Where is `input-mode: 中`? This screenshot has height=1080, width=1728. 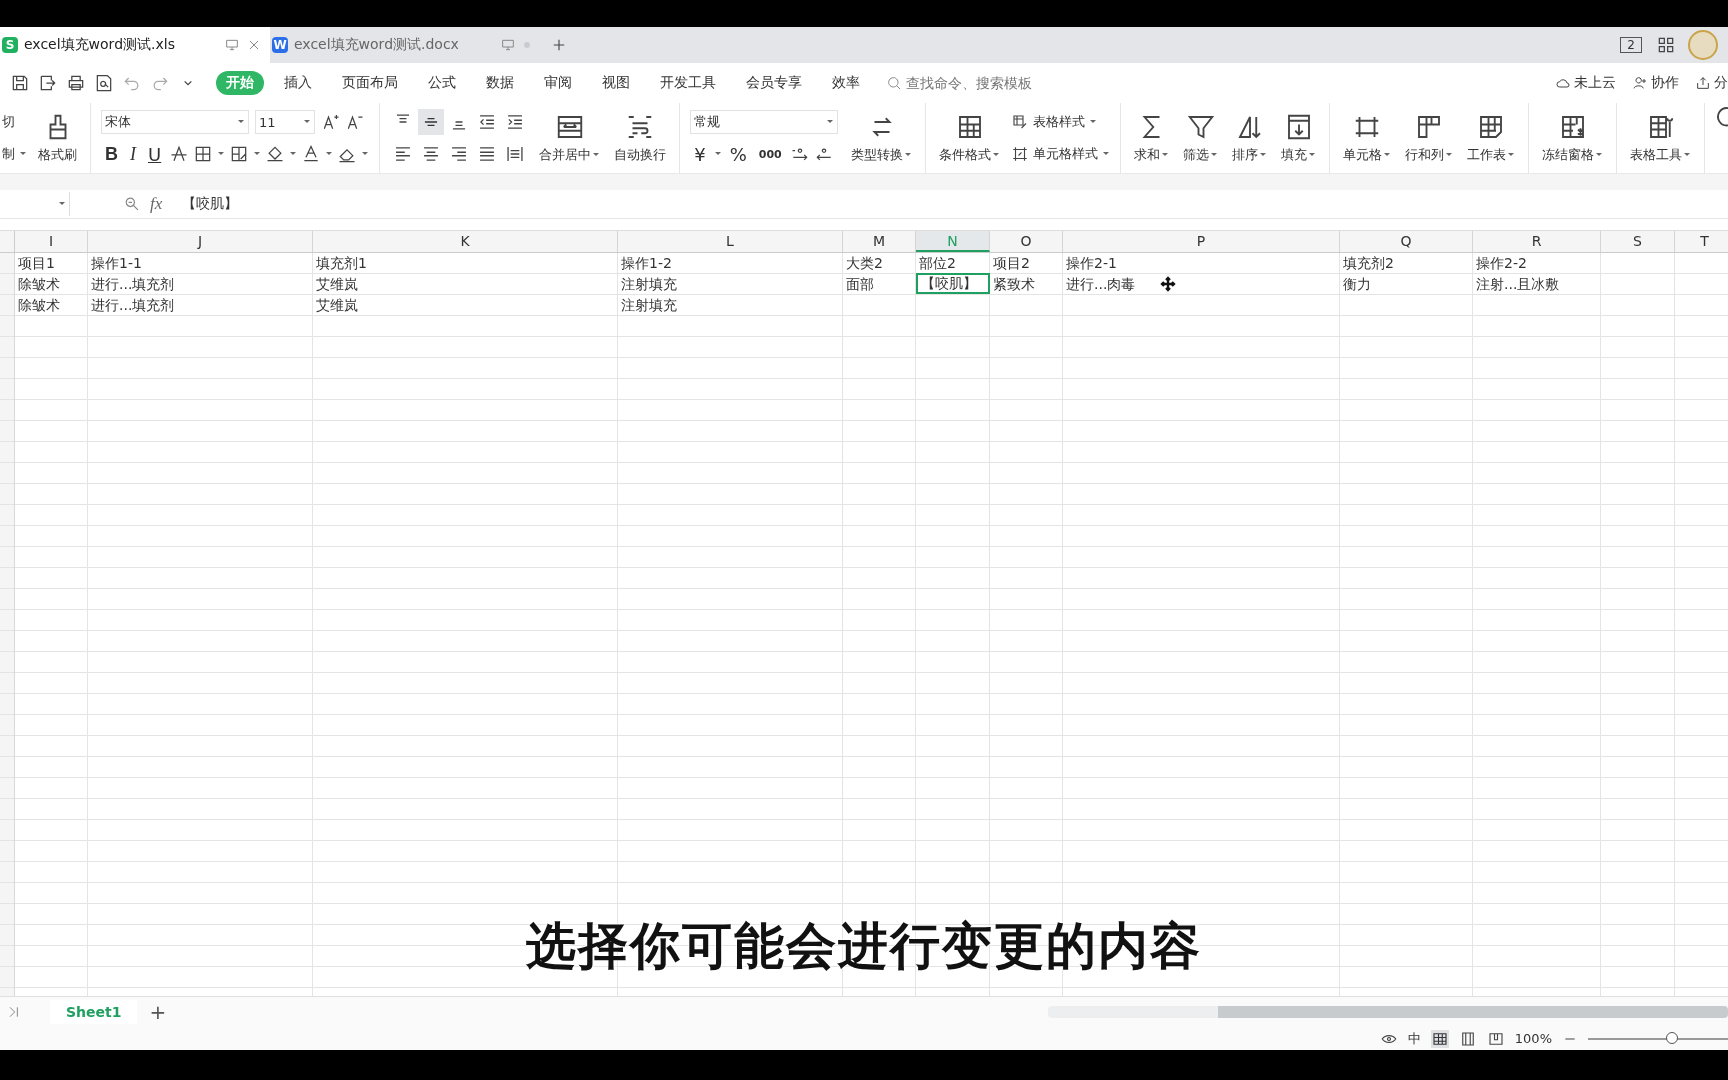 input-mode: 中 is located at coordinates (1414, 1038).